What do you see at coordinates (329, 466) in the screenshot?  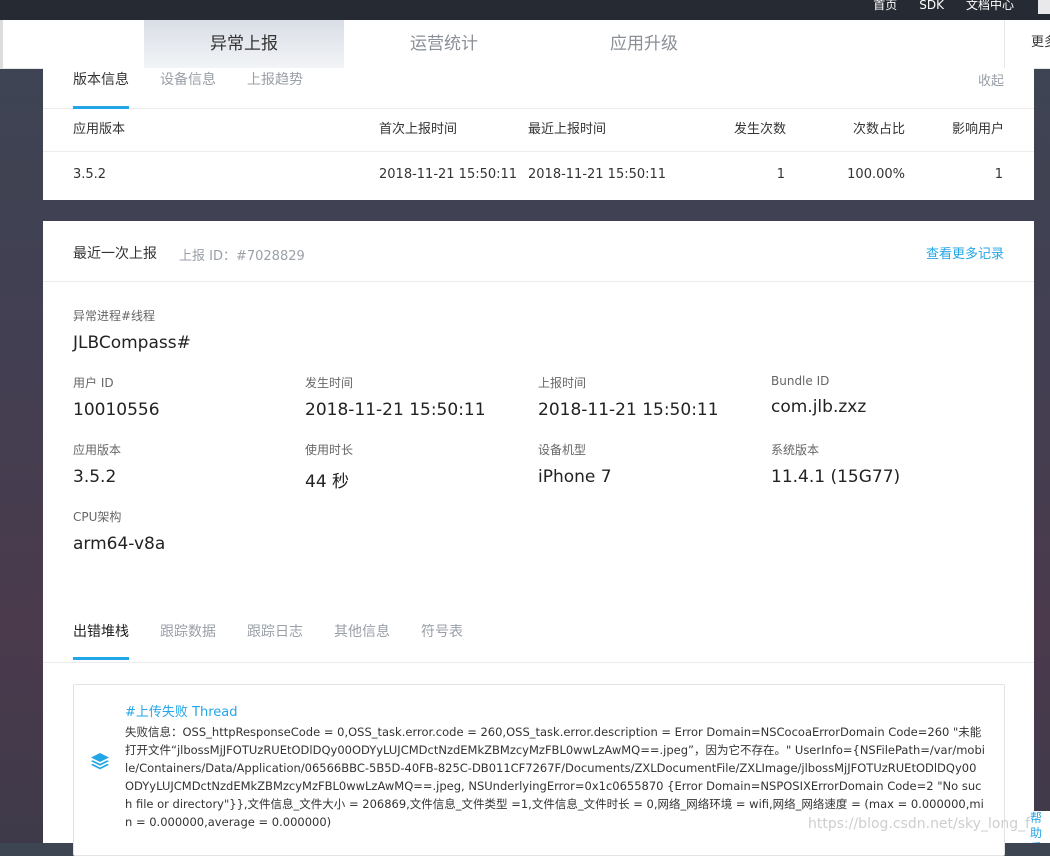 I see `field-usage-duration: 使用时长 44 秒` at bounding box center [329, 466].